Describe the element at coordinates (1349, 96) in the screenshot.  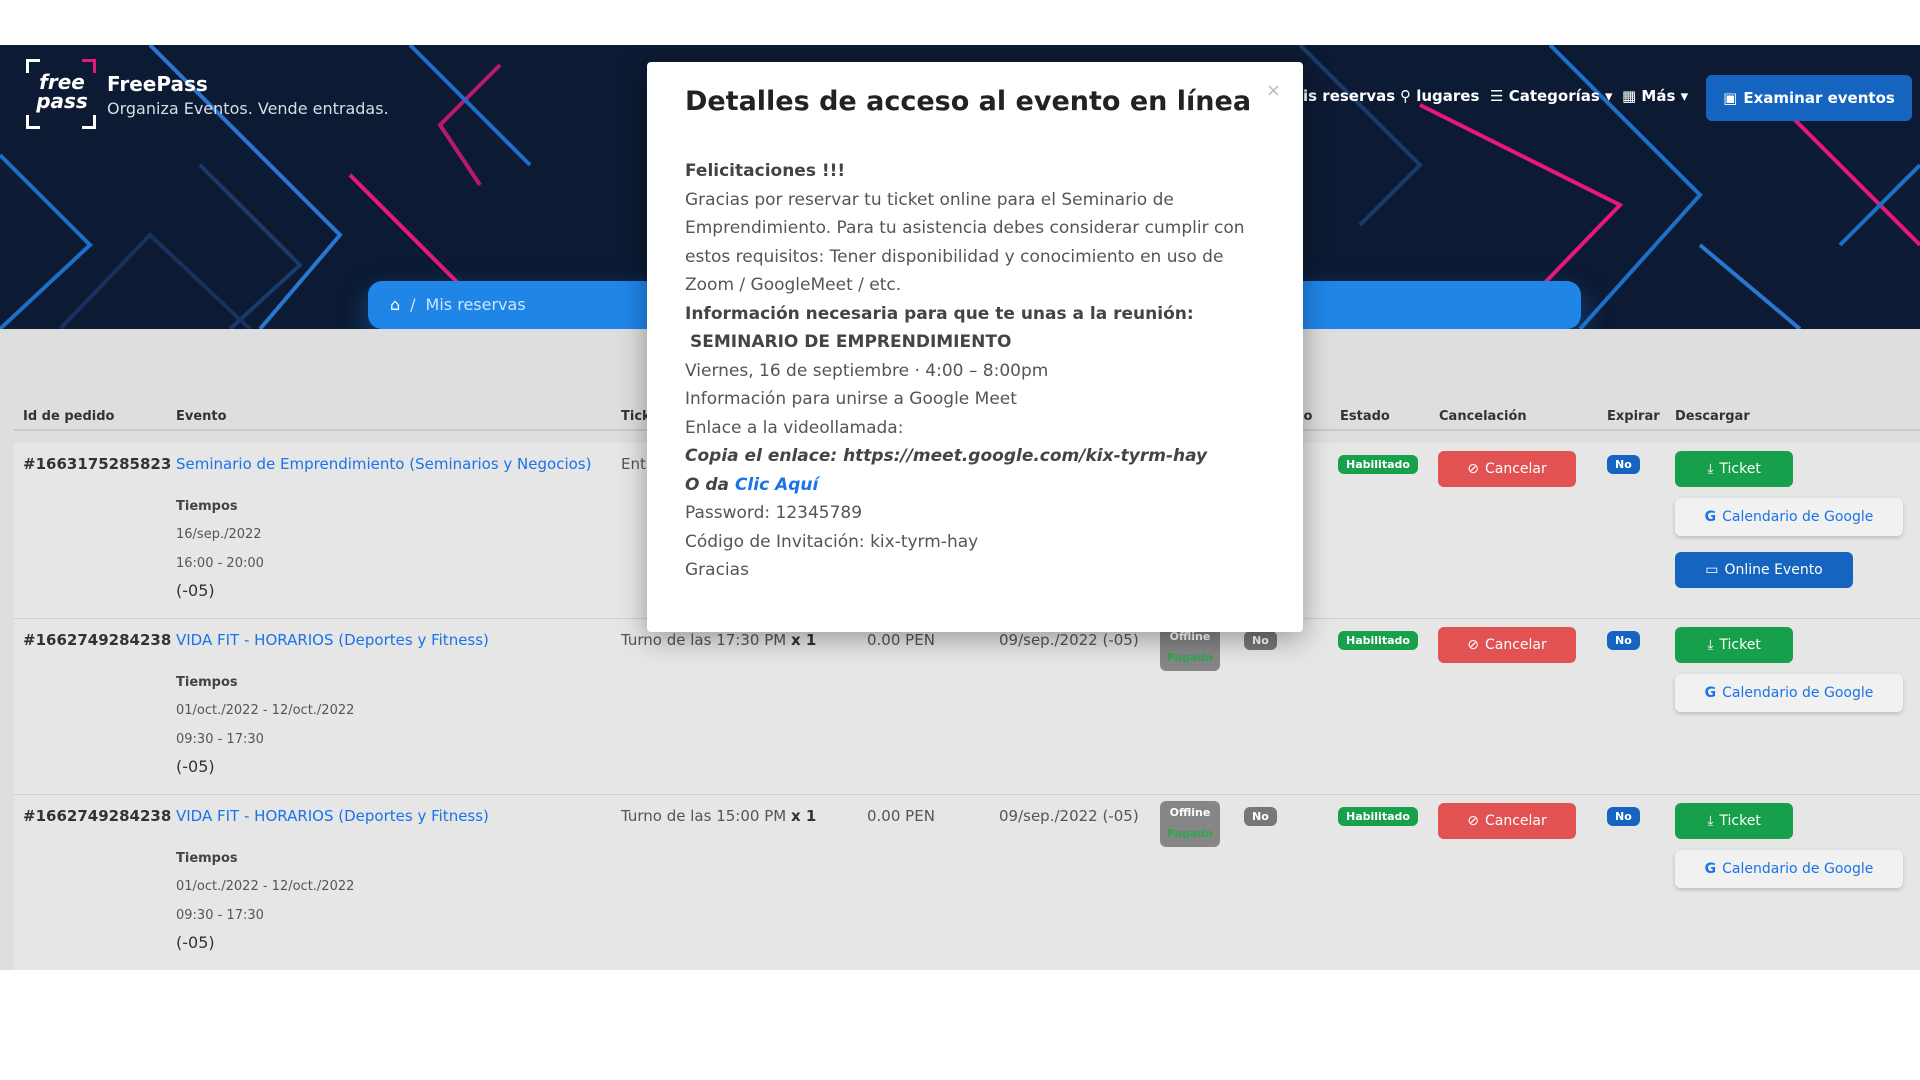
I see `nav-my-reservations: is reservas` at that location.